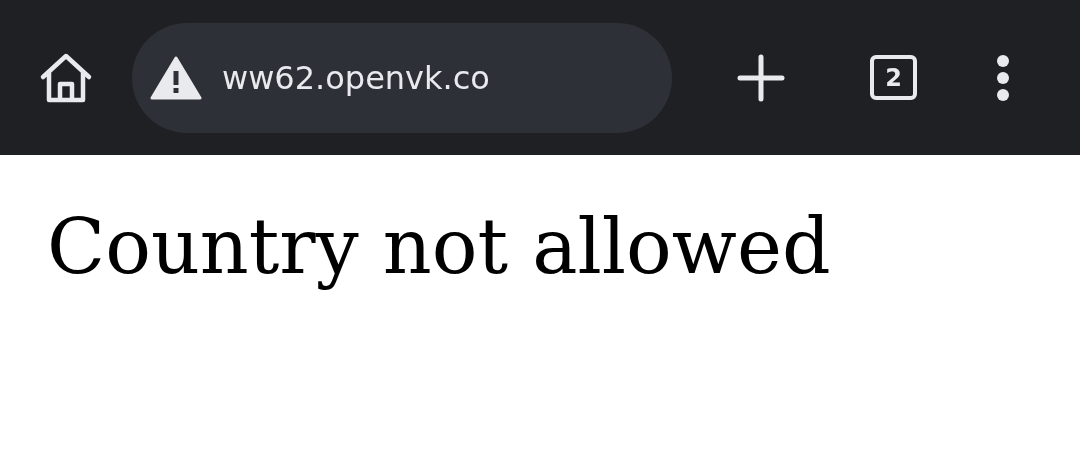 This screenshot has height=467, width=1080. What do you see at coordinates (66, 77) in the screenshot?
I see `home-icon` at bounding box center [66, 77].